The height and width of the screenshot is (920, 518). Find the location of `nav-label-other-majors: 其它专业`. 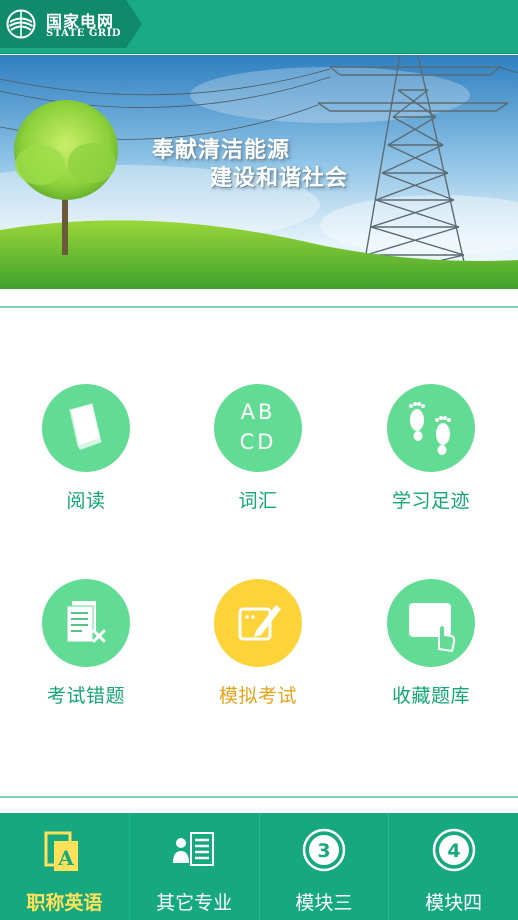

nav-label-other-majors: 其它专业 is located at coordinates (194, 903).